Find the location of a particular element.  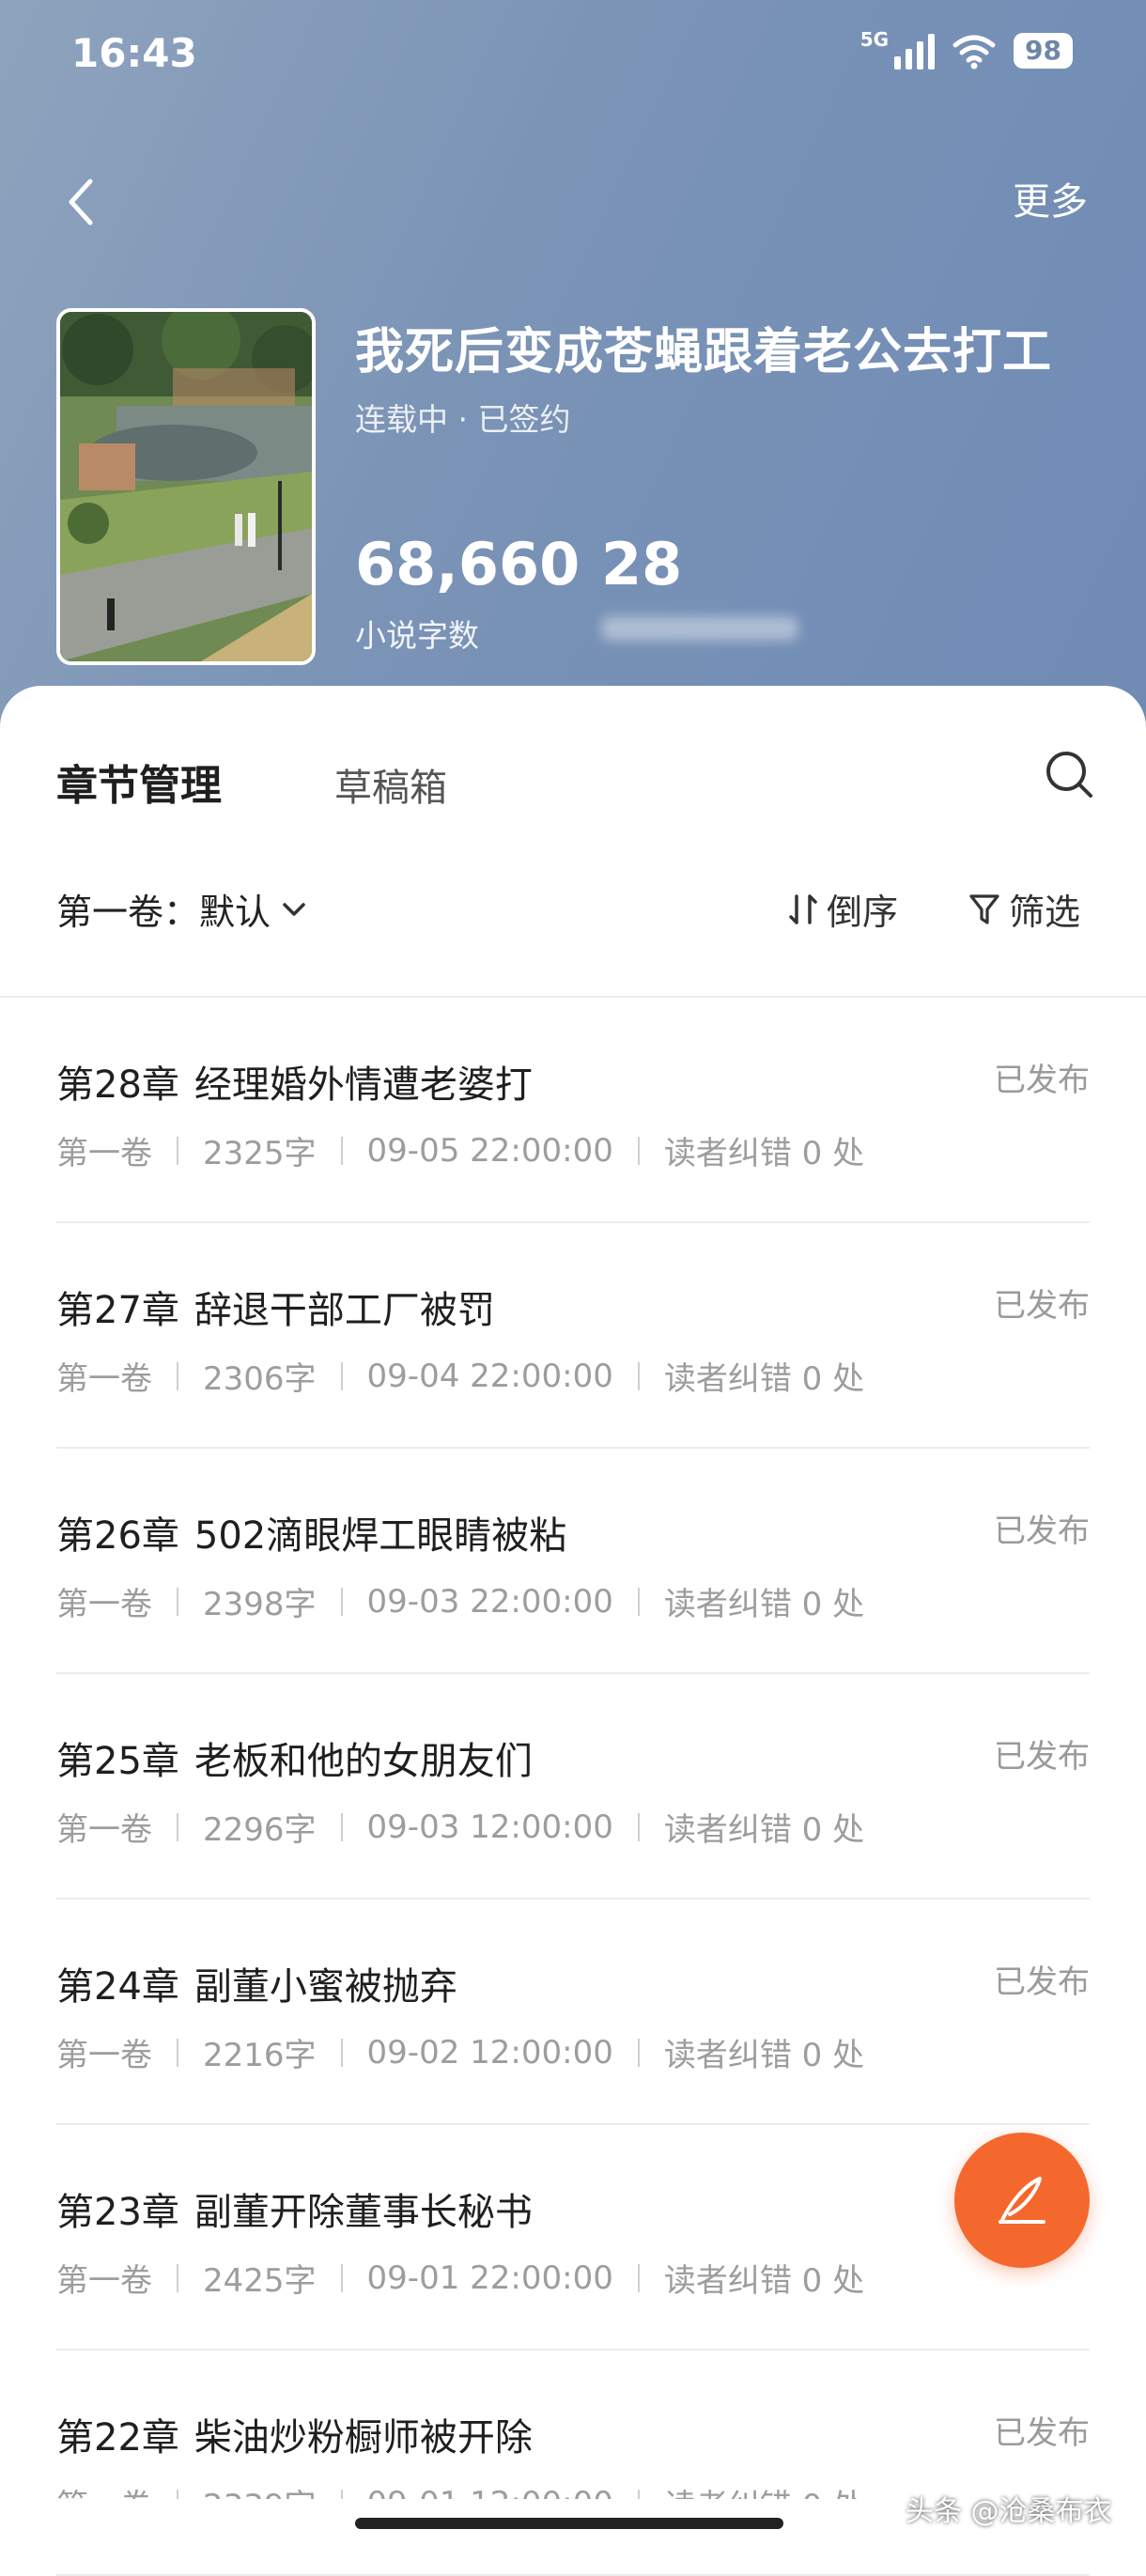

back-arrow-icon is located at coordinates (81, 202).